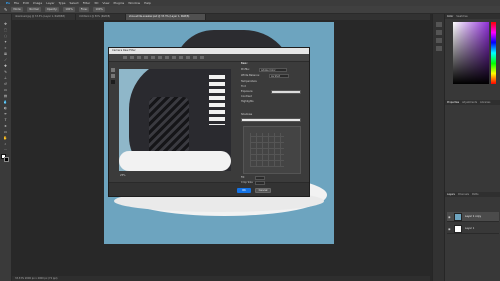 This screenshot has height=281, width=500. I want to click on lasso-tool-icon: ◌, so click(5, 36).